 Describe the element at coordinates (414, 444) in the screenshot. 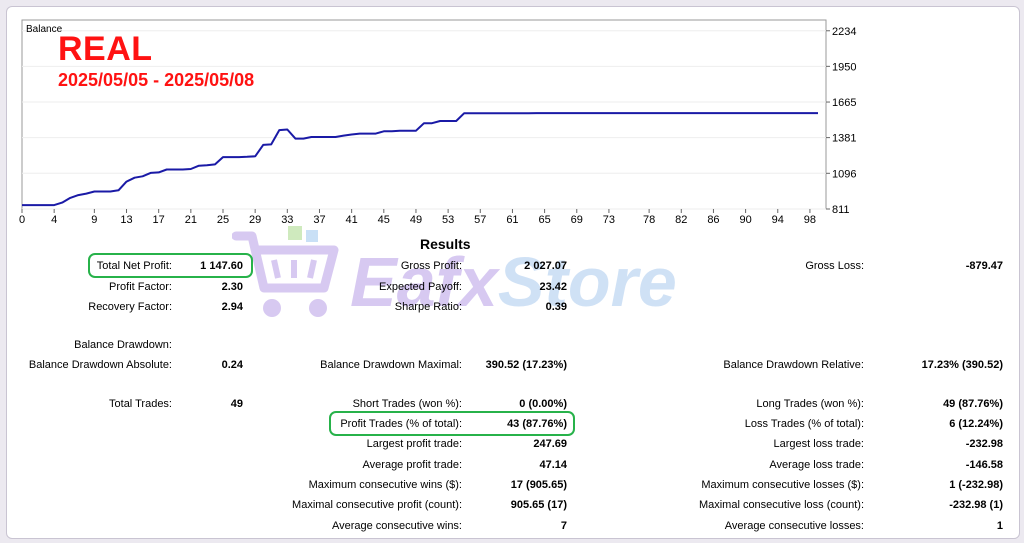

I see `largest-profit-label: Largest profit trade:` at that location.